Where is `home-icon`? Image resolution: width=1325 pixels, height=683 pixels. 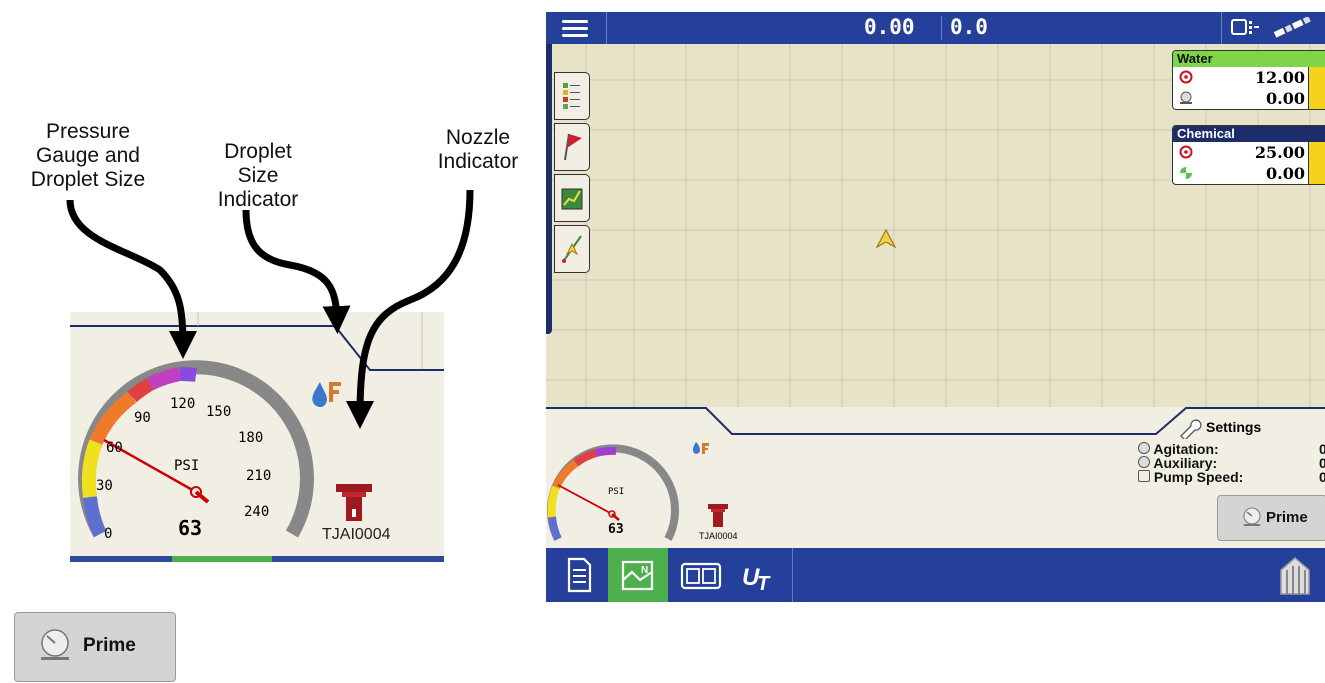
home-icon is located at coordinates (1295, 576).